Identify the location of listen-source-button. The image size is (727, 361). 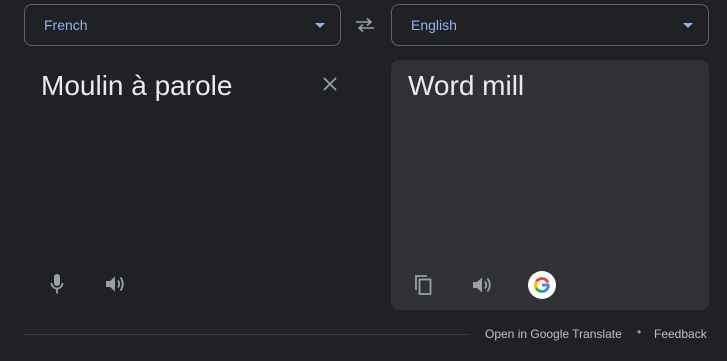
(115, 284).